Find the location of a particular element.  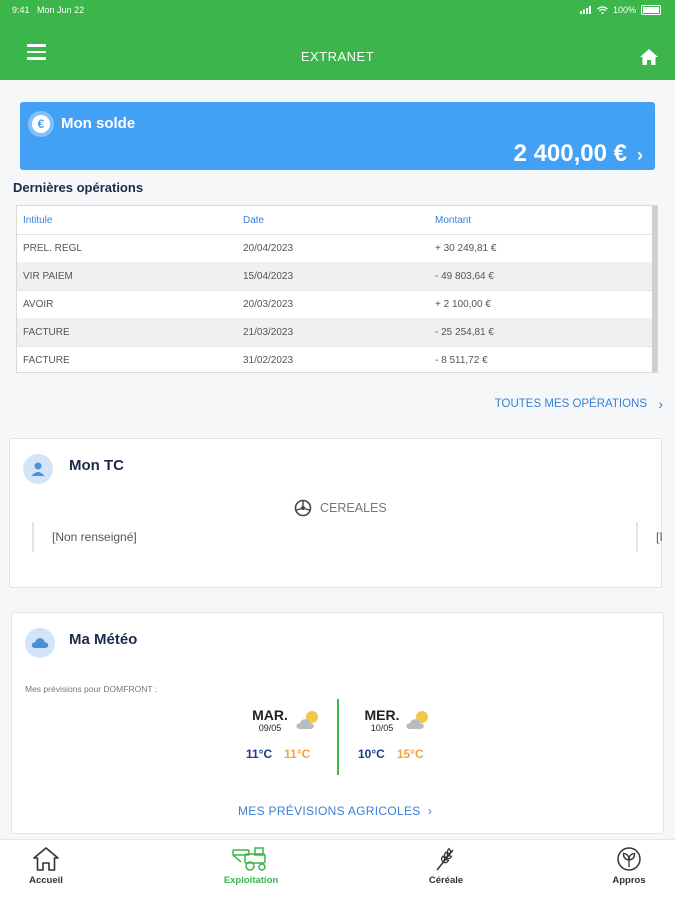

operation-amount: - 25 254,81 € is located at coordinates (464, 332).